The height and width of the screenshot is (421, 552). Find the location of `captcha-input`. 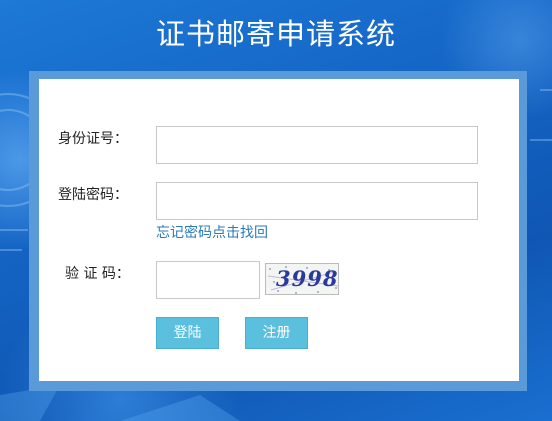

captcha-input is located at coordinates (208, 280).